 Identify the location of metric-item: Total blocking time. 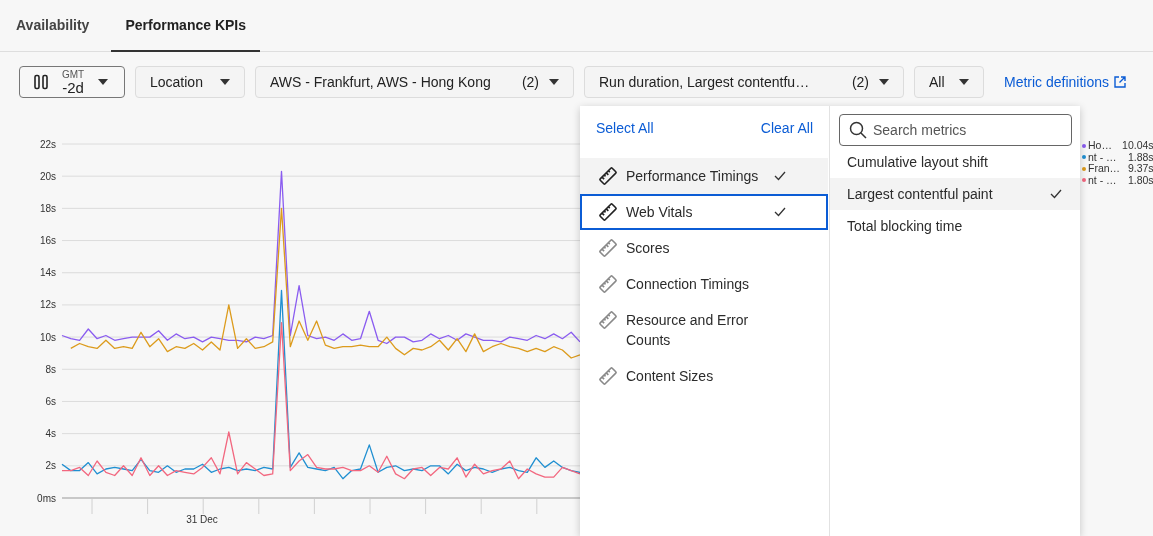
(955, 226).